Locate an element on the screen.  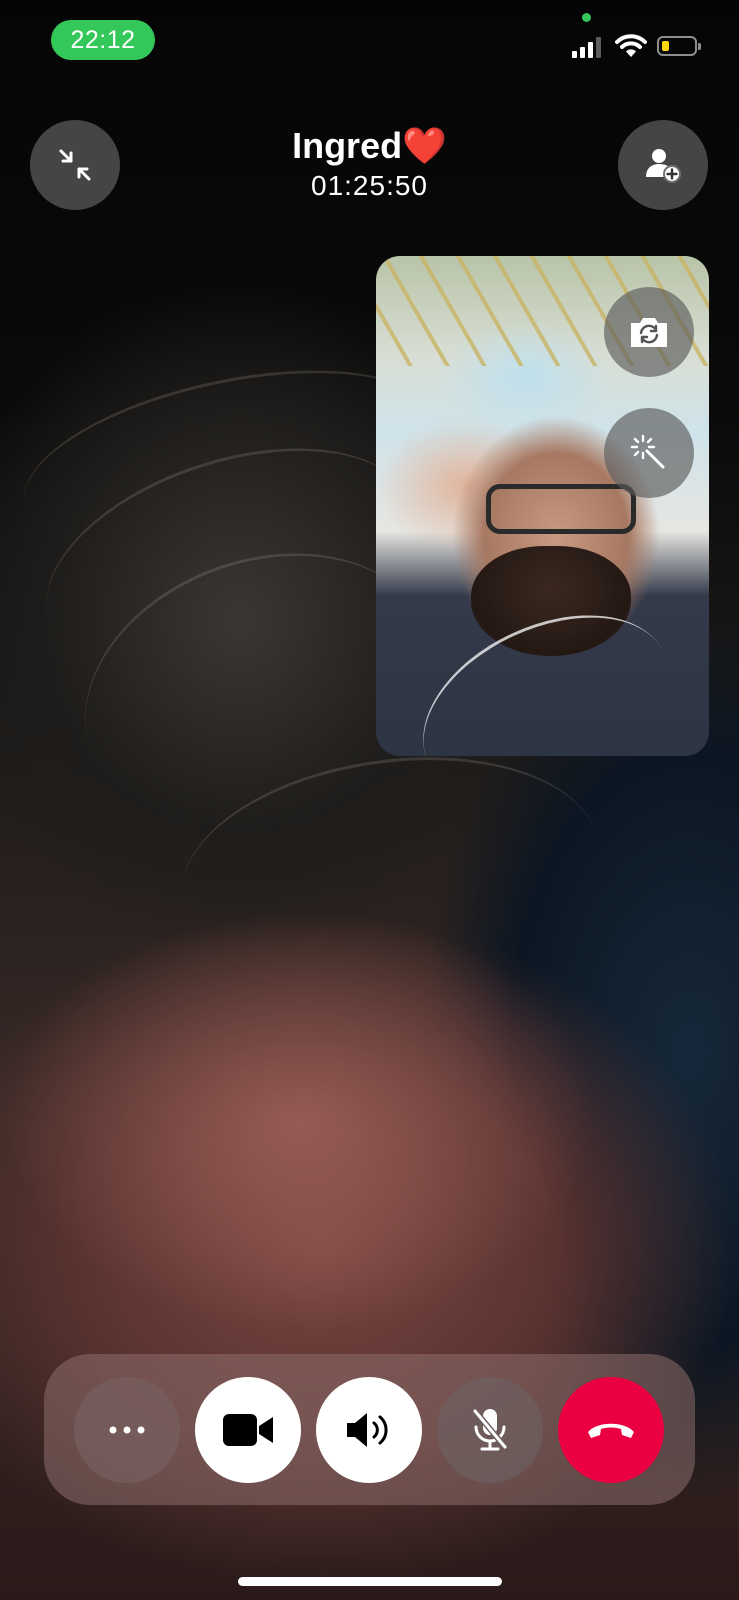
effects-wand-icon is located at coordinates (647, 451).